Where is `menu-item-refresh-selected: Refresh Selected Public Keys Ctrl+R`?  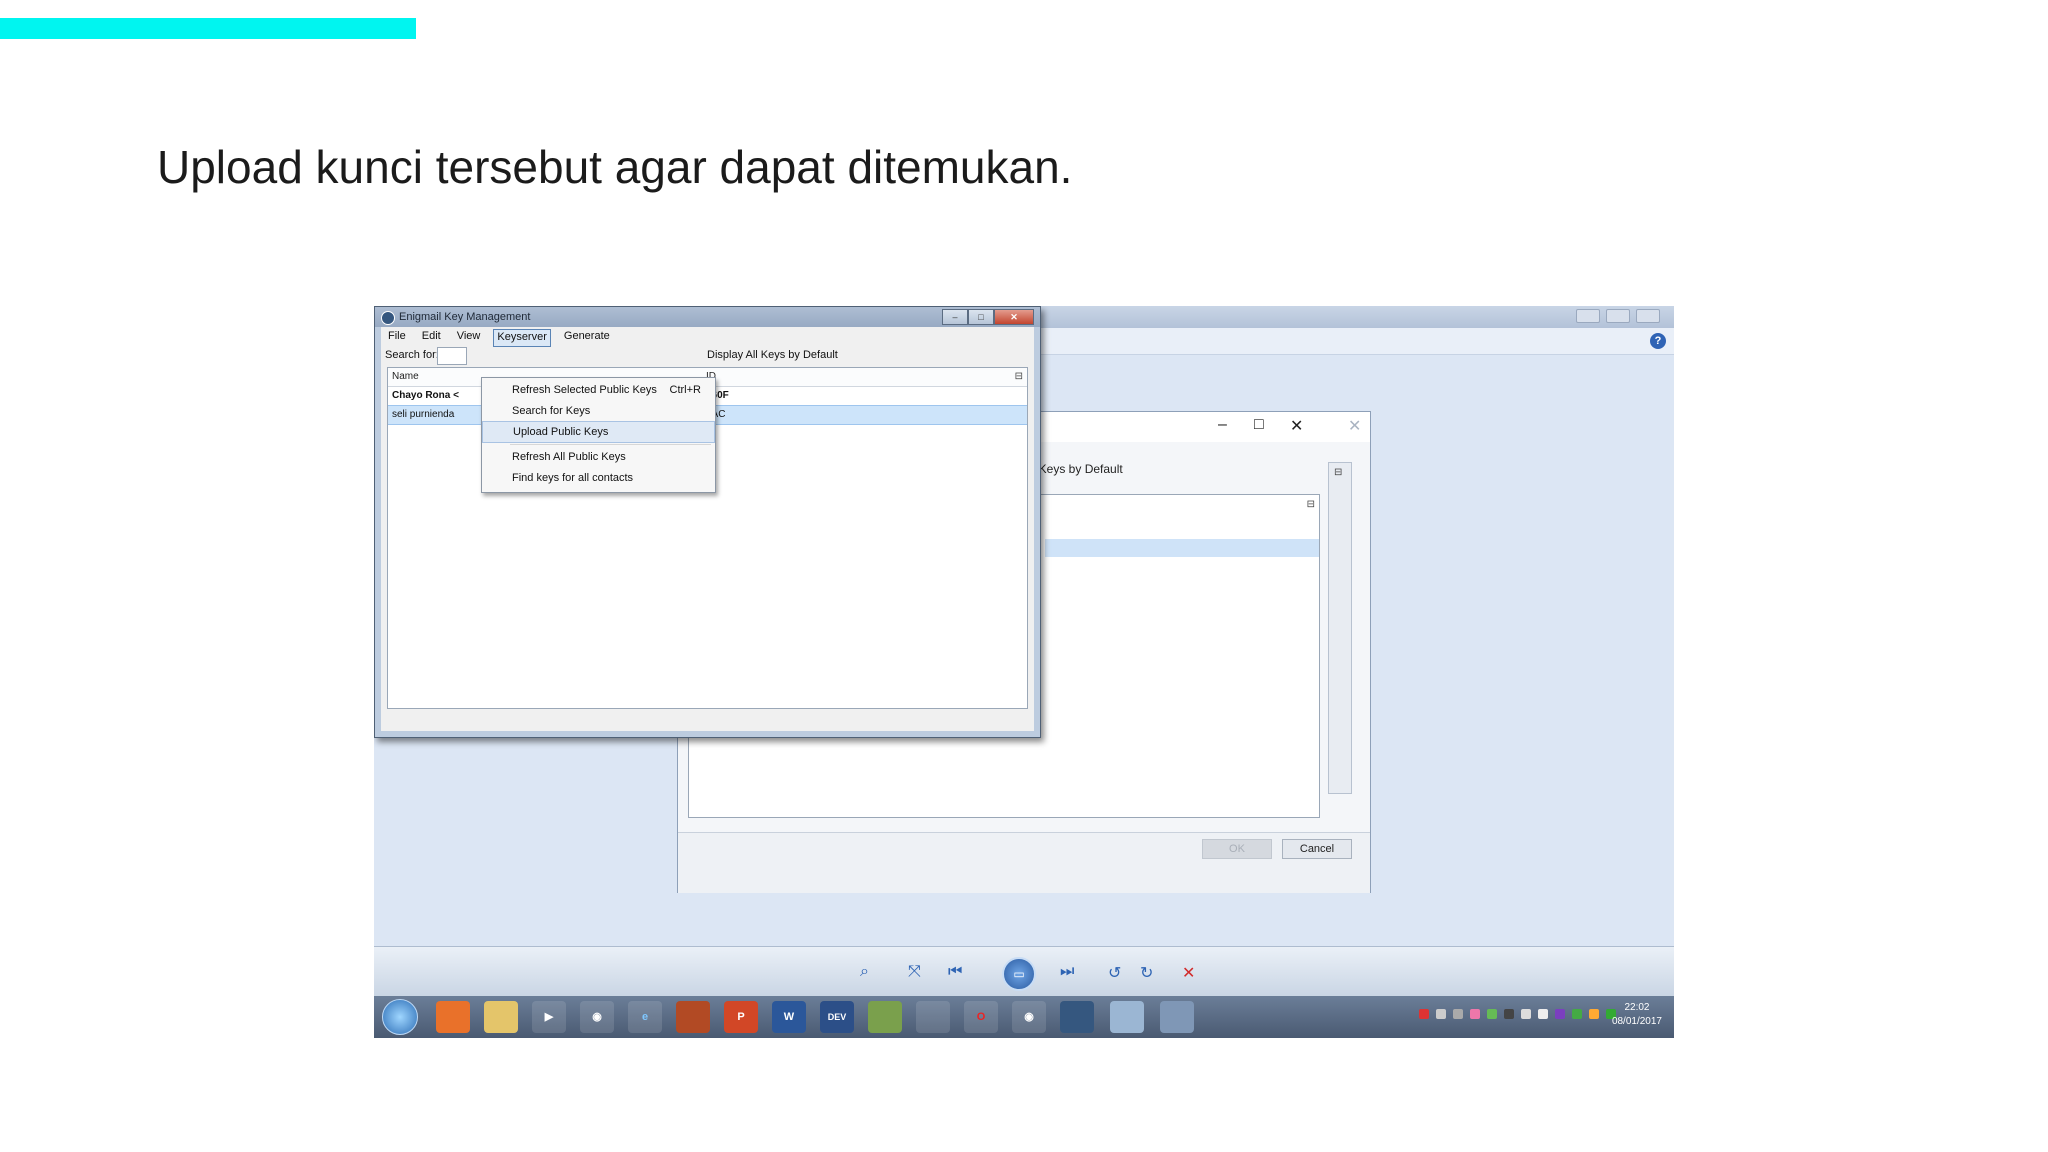
menu-item-refresh-selected: Refresh Selected Public Keys Ctrl+R is located at coordinates (598, 390).